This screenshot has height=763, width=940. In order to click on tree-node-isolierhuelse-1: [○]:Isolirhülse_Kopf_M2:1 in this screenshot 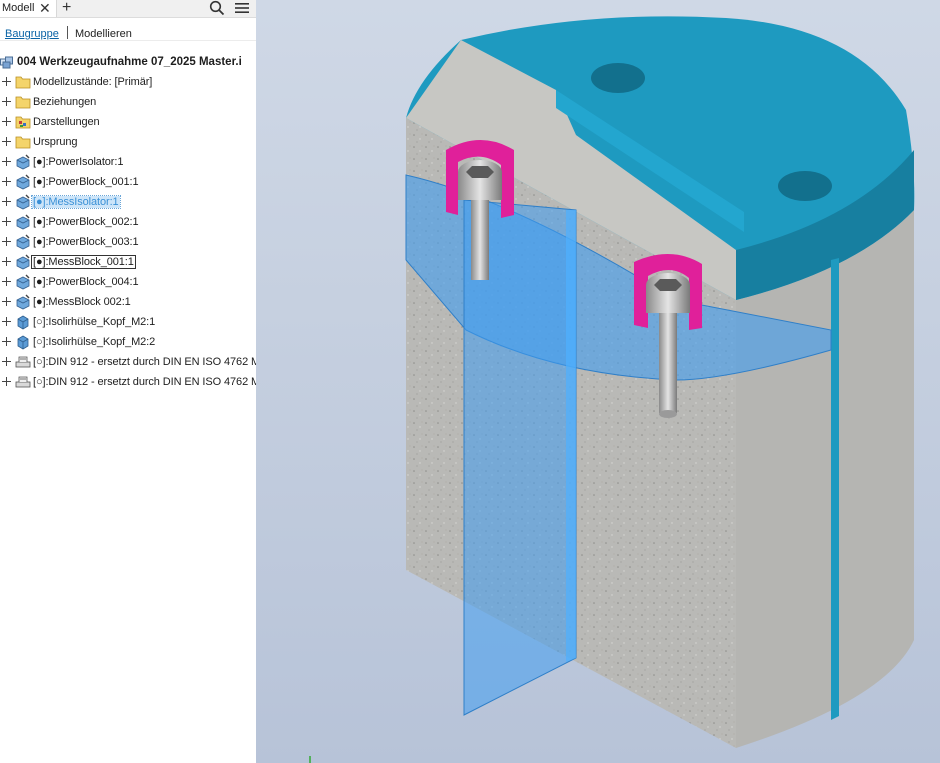, I will do `click(128, 322)`.